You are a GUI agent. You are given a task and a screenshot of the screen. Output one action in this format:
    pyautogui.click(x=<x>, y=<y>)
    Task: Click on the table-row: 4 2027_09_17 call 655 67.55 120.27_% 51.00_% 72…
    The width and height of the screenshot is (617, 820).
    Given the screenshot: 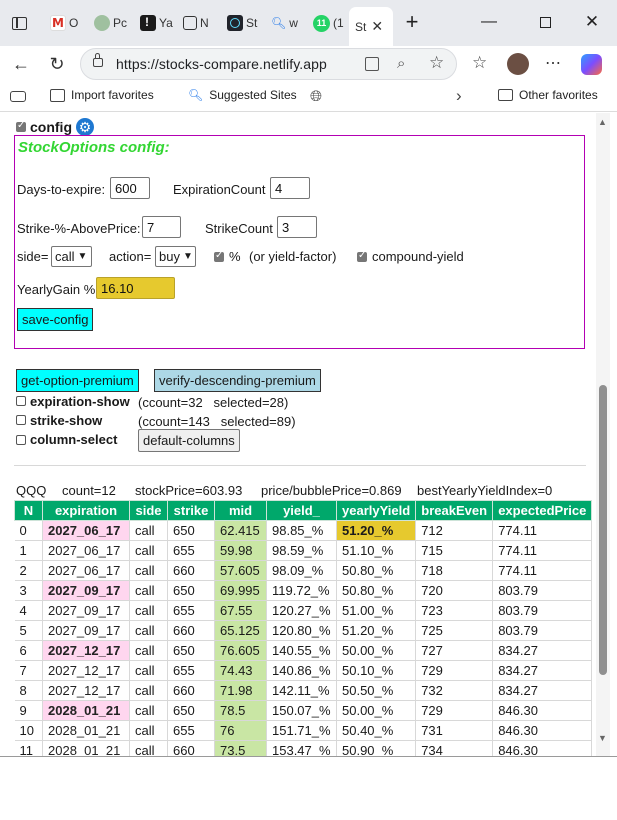 What is the action you would take?
    pyautogui.click(x=303, y=610)
    